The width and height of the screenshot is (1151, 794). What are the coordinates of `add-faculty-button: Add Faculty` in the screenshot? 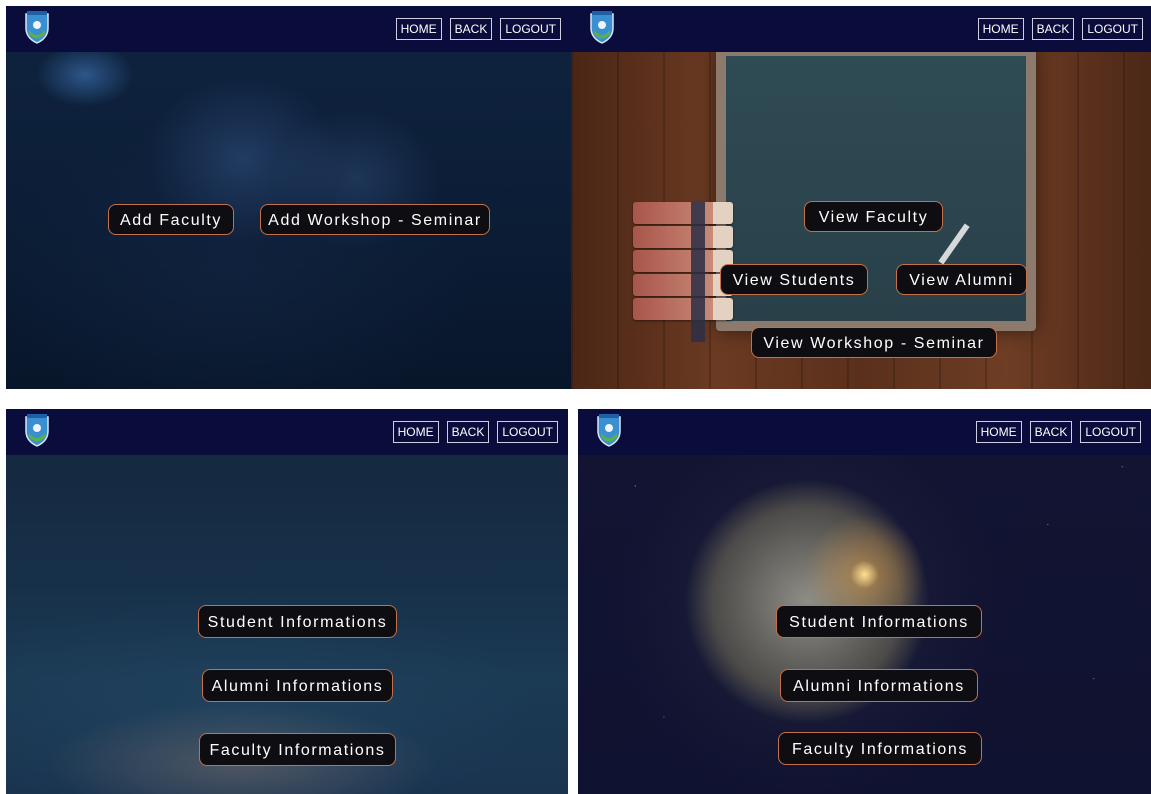 It's located at (171, 219).